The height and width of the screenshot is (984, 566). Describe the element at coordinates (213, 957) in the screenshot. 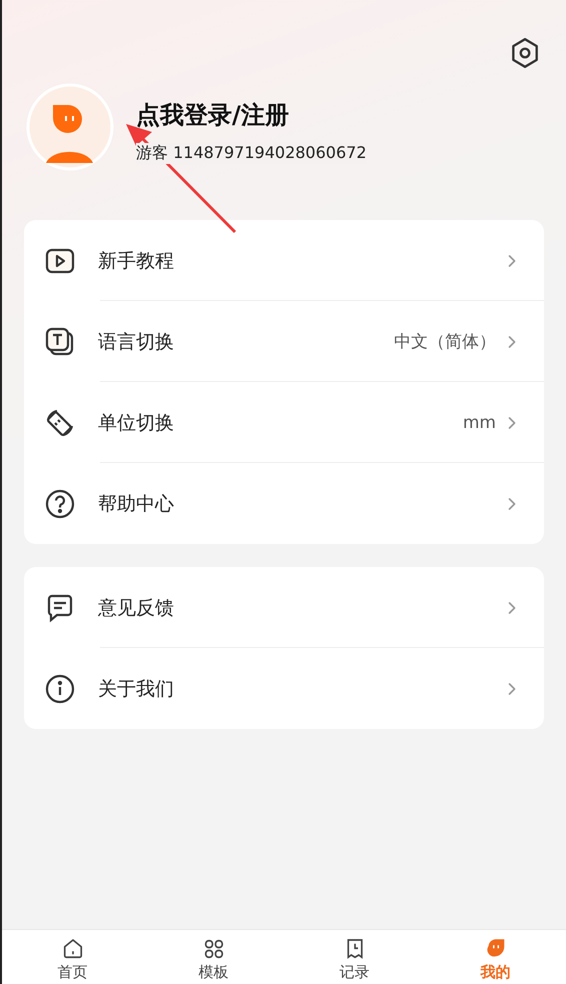

I see `tab-item: 模板` at that location.